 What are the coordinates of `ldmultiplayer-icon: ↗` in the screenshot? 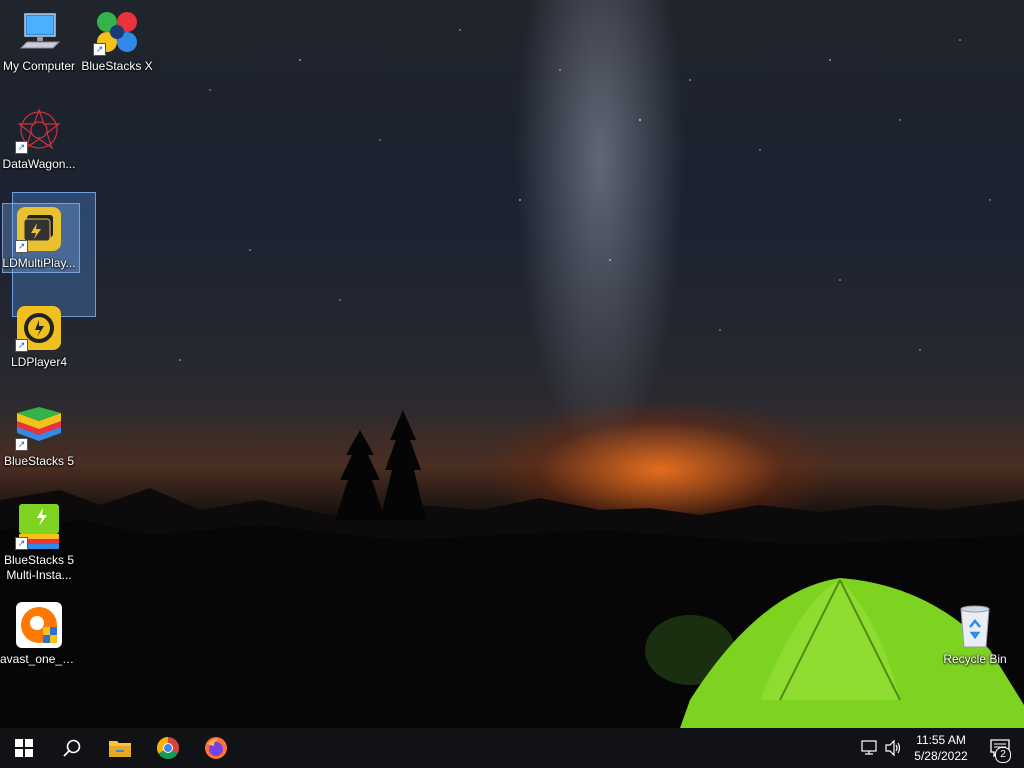 It's located at (39, 229).